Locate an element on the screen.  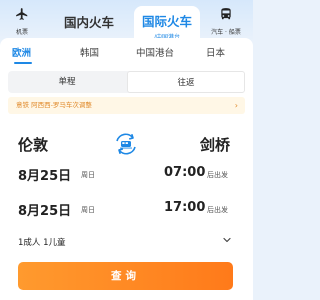
trip-type-toggle: 单程 往返 is located at coordinates (126, 82).